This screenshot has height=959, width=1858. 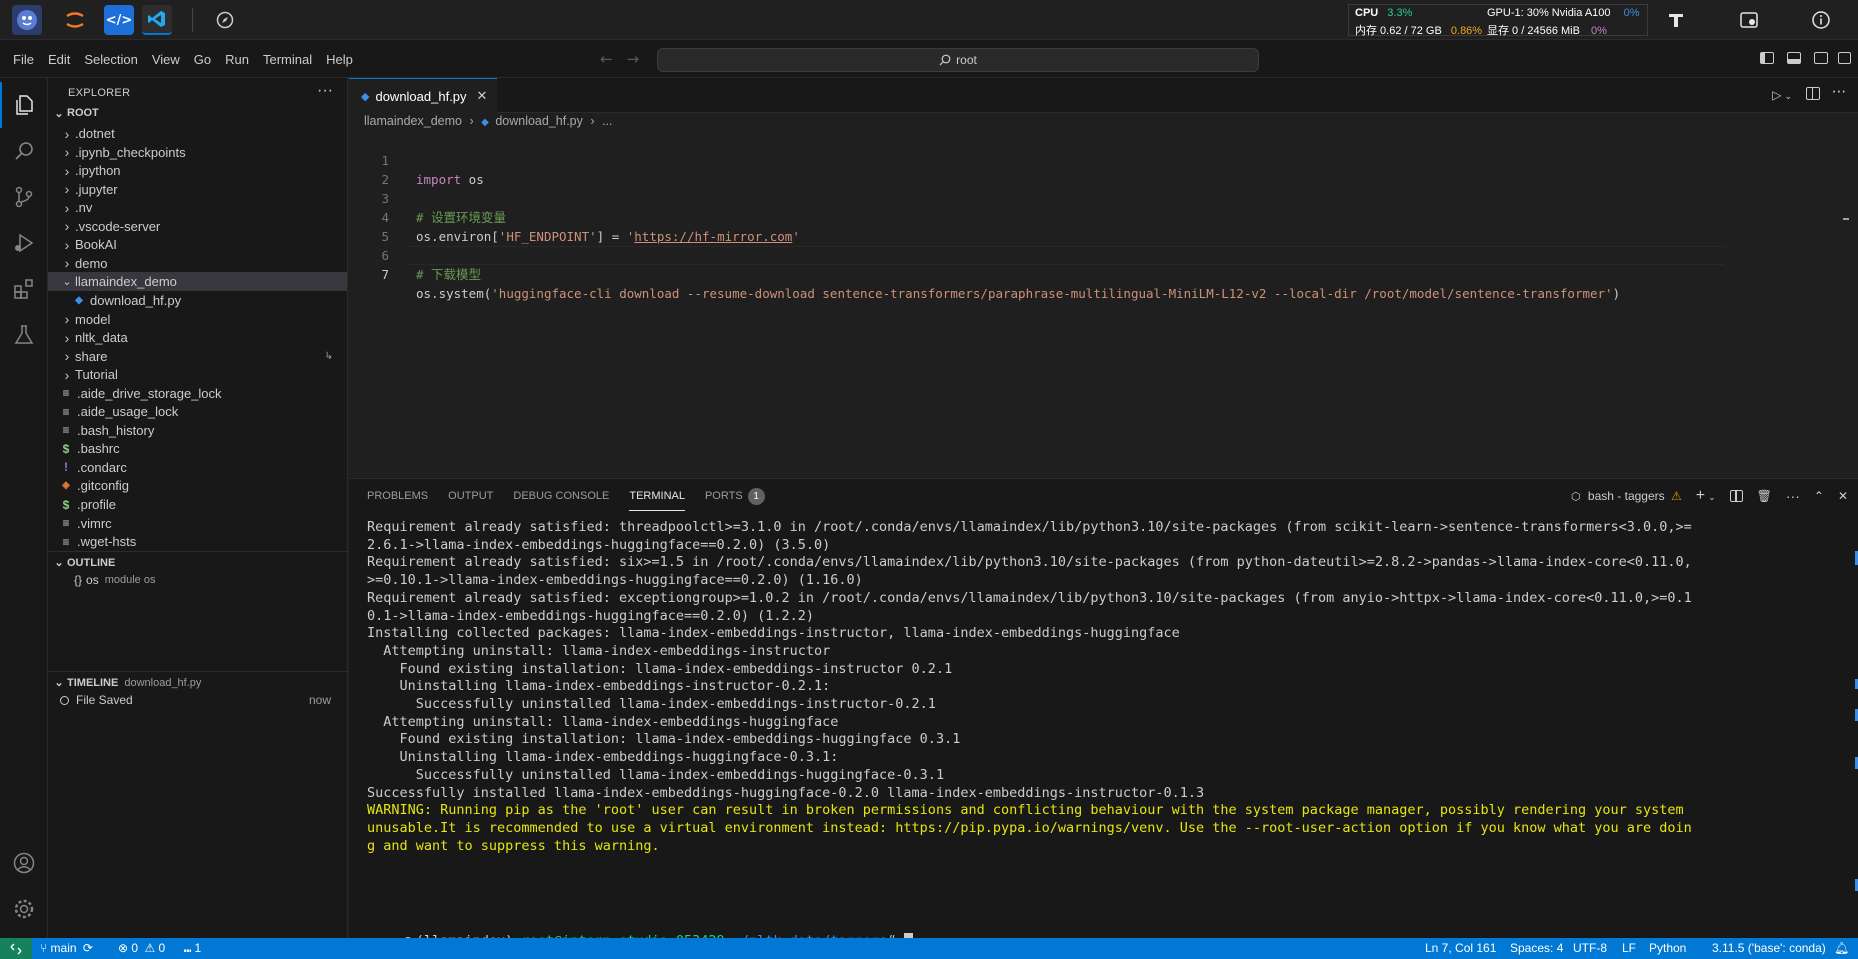 I want to click on kill-terminal-trash-icon: 🗑, so click(x=1764, y=496).